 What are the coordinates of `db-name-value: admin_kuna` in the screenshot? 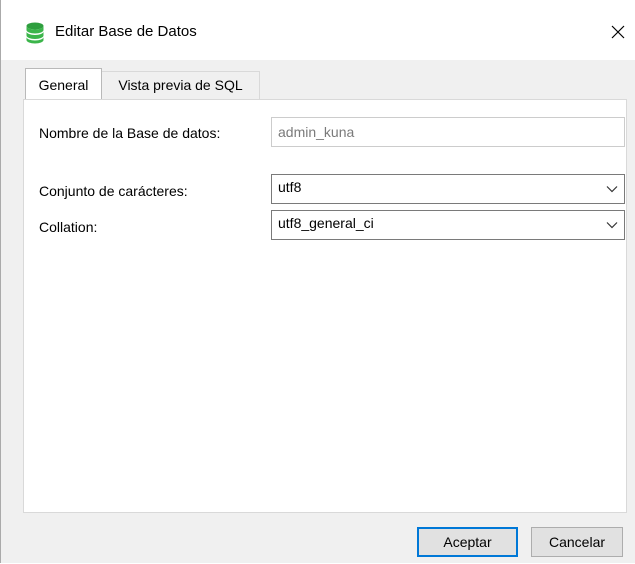 It's located at (316, 132).